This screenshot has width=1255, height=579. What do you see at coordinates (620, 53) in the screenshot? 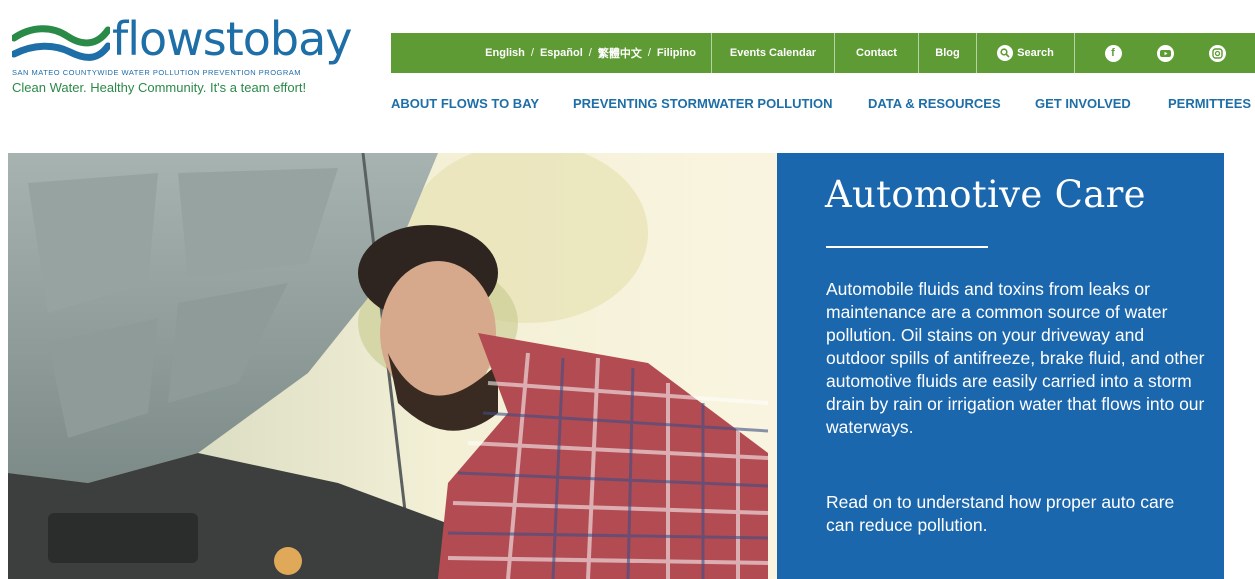
I see `lang-chinese: 繁體中文` at bounding box center [620, 53].